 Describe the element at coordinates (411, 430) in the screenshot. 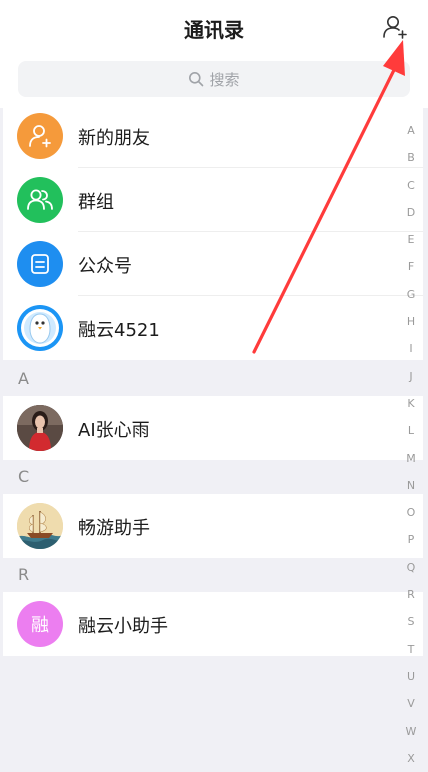

I see `index-letter-l: L` at that location.